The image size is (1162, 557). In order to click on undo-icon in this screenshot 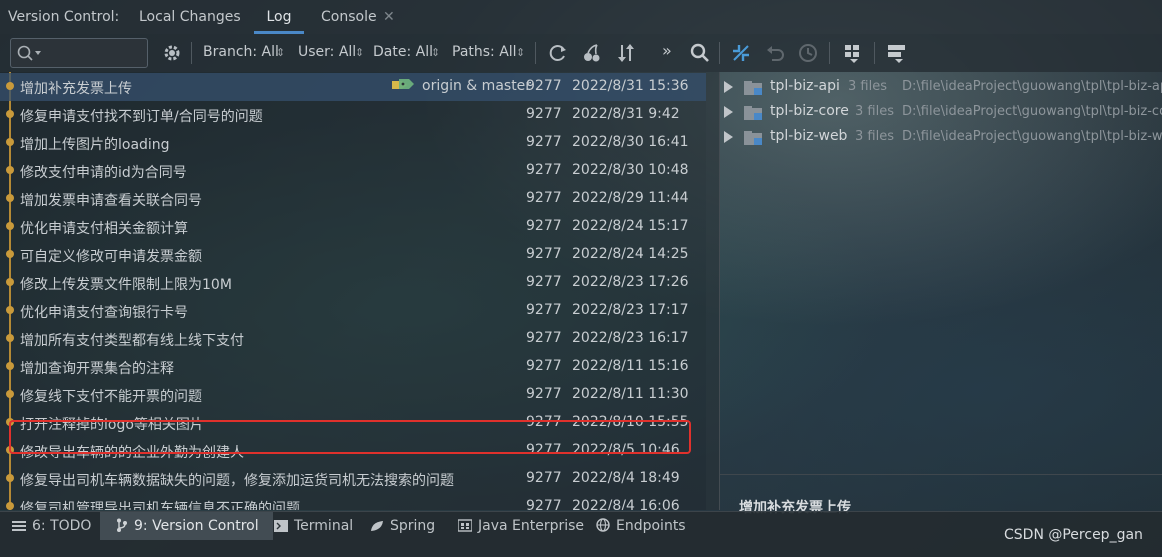, I will do `click(775, 53)`.